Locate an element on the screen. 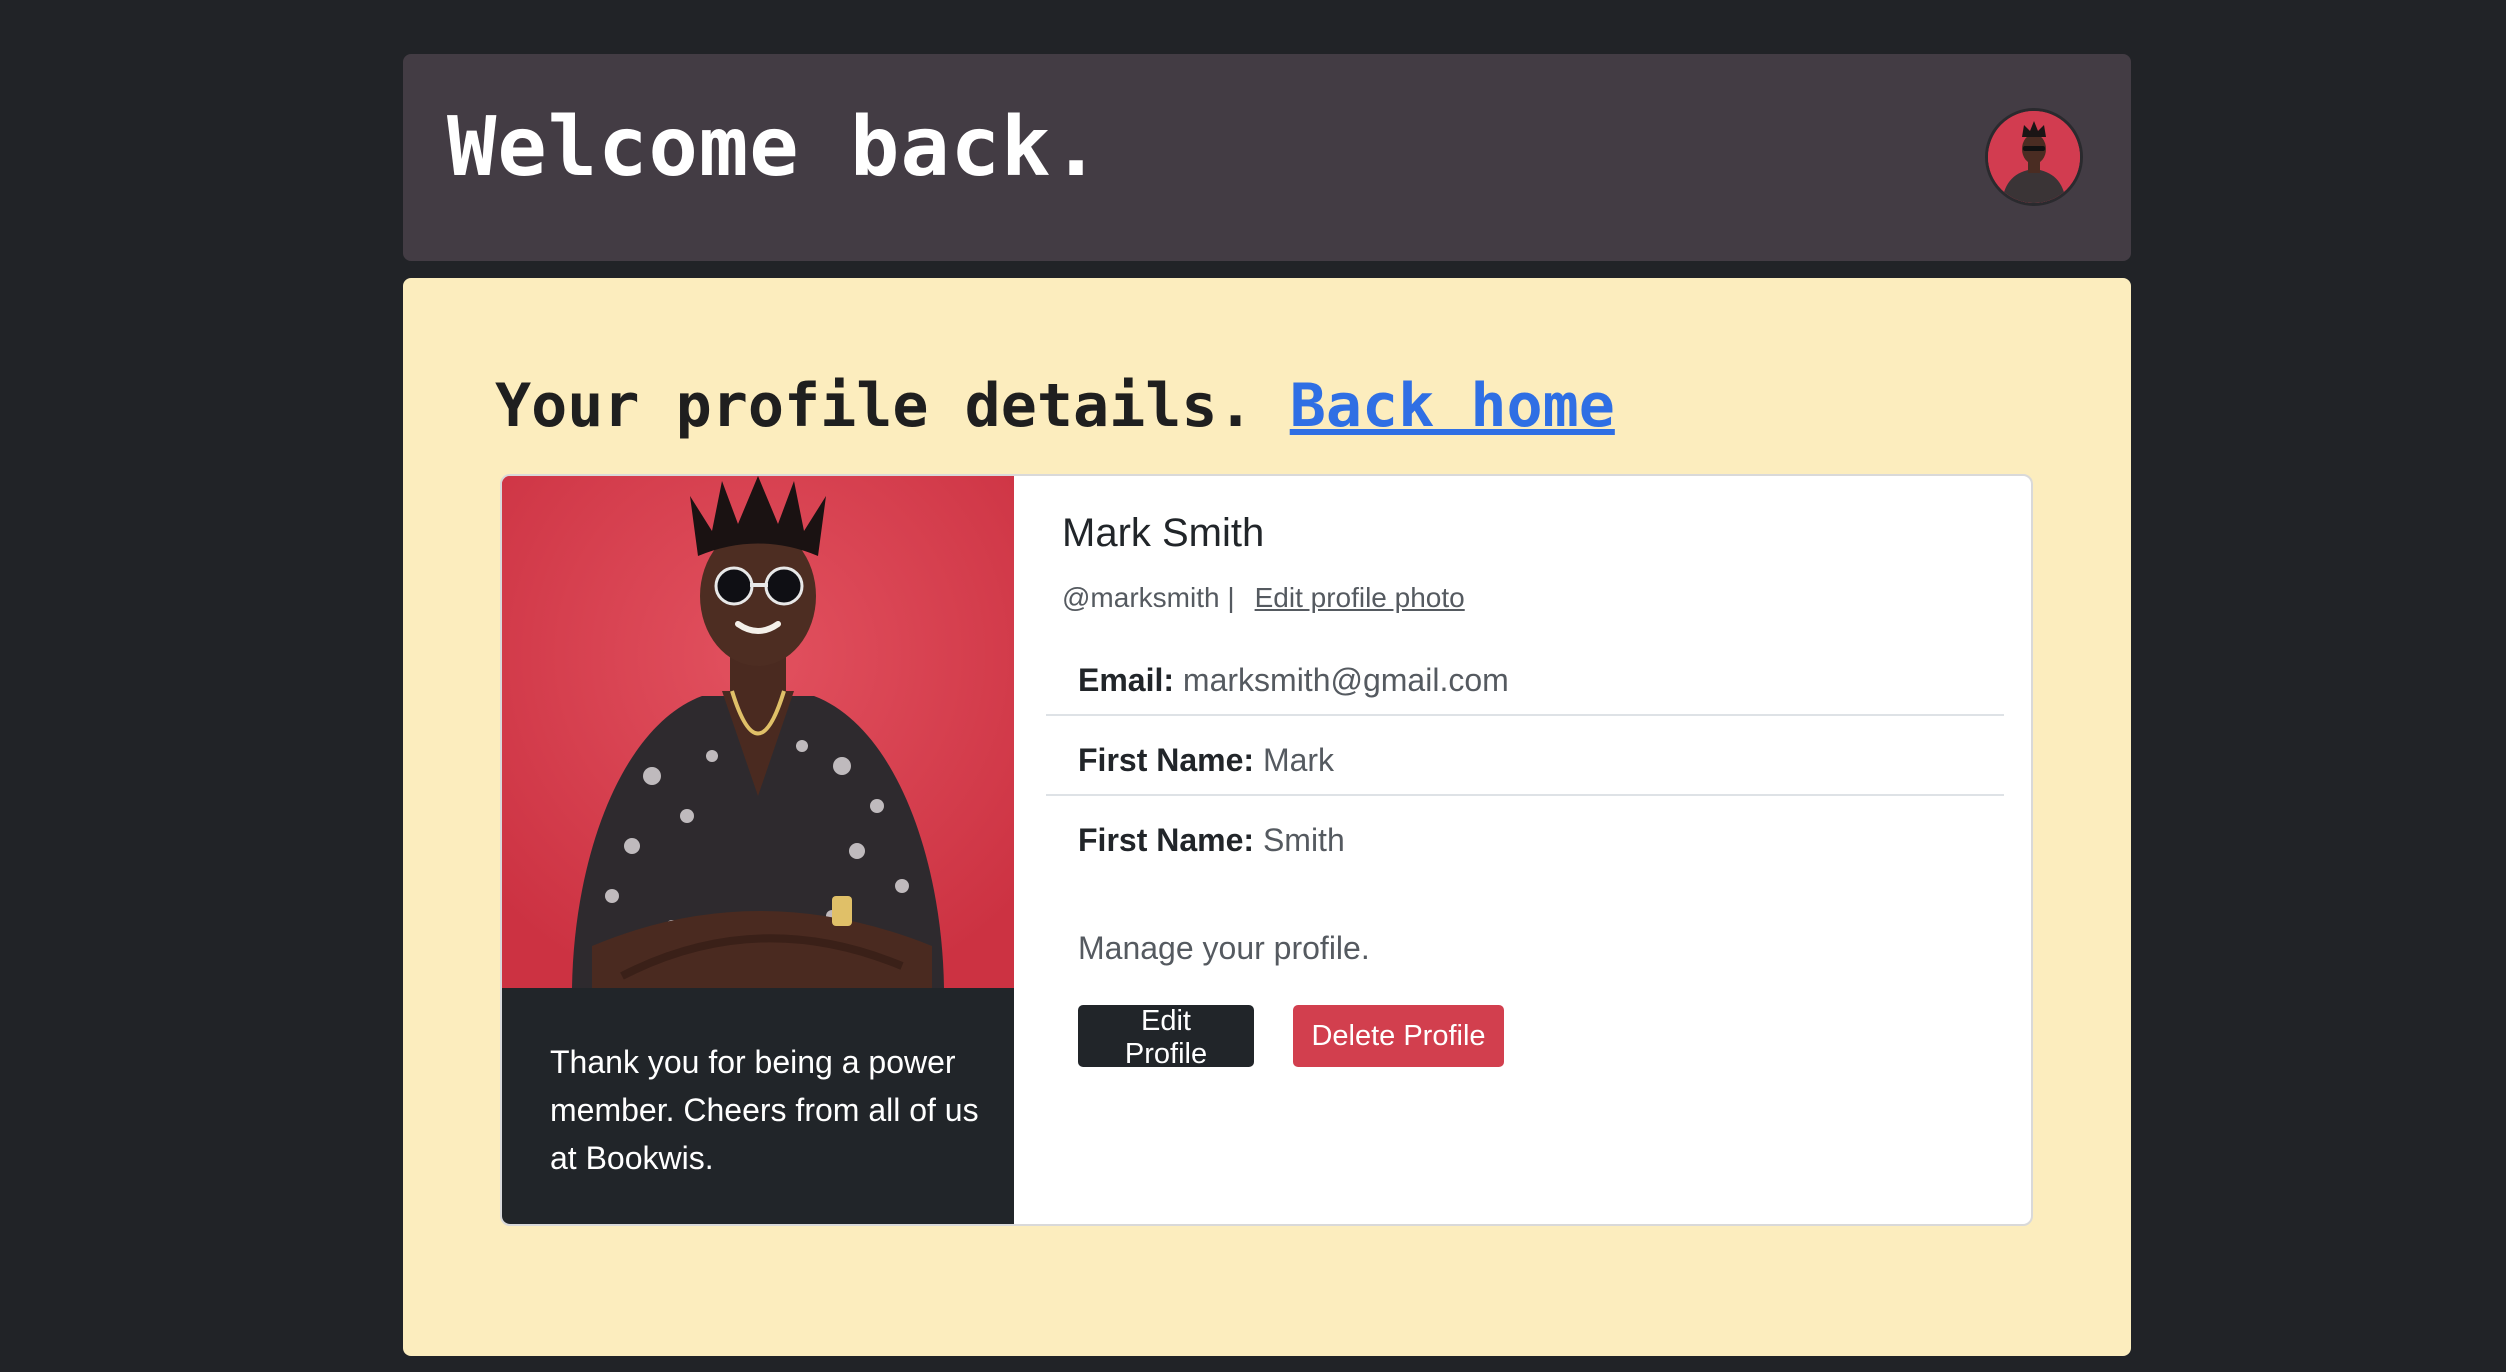 The width and height of the screenshot is (2506, 1372). avatar is located at coordinates (2034, 157).